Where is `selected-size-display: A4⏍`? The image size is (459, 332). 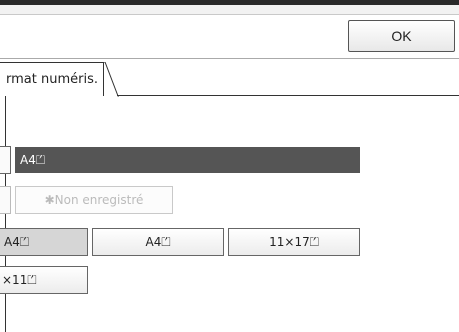
selected-size-display: A4⏍ is located at coordinates (187, 160).